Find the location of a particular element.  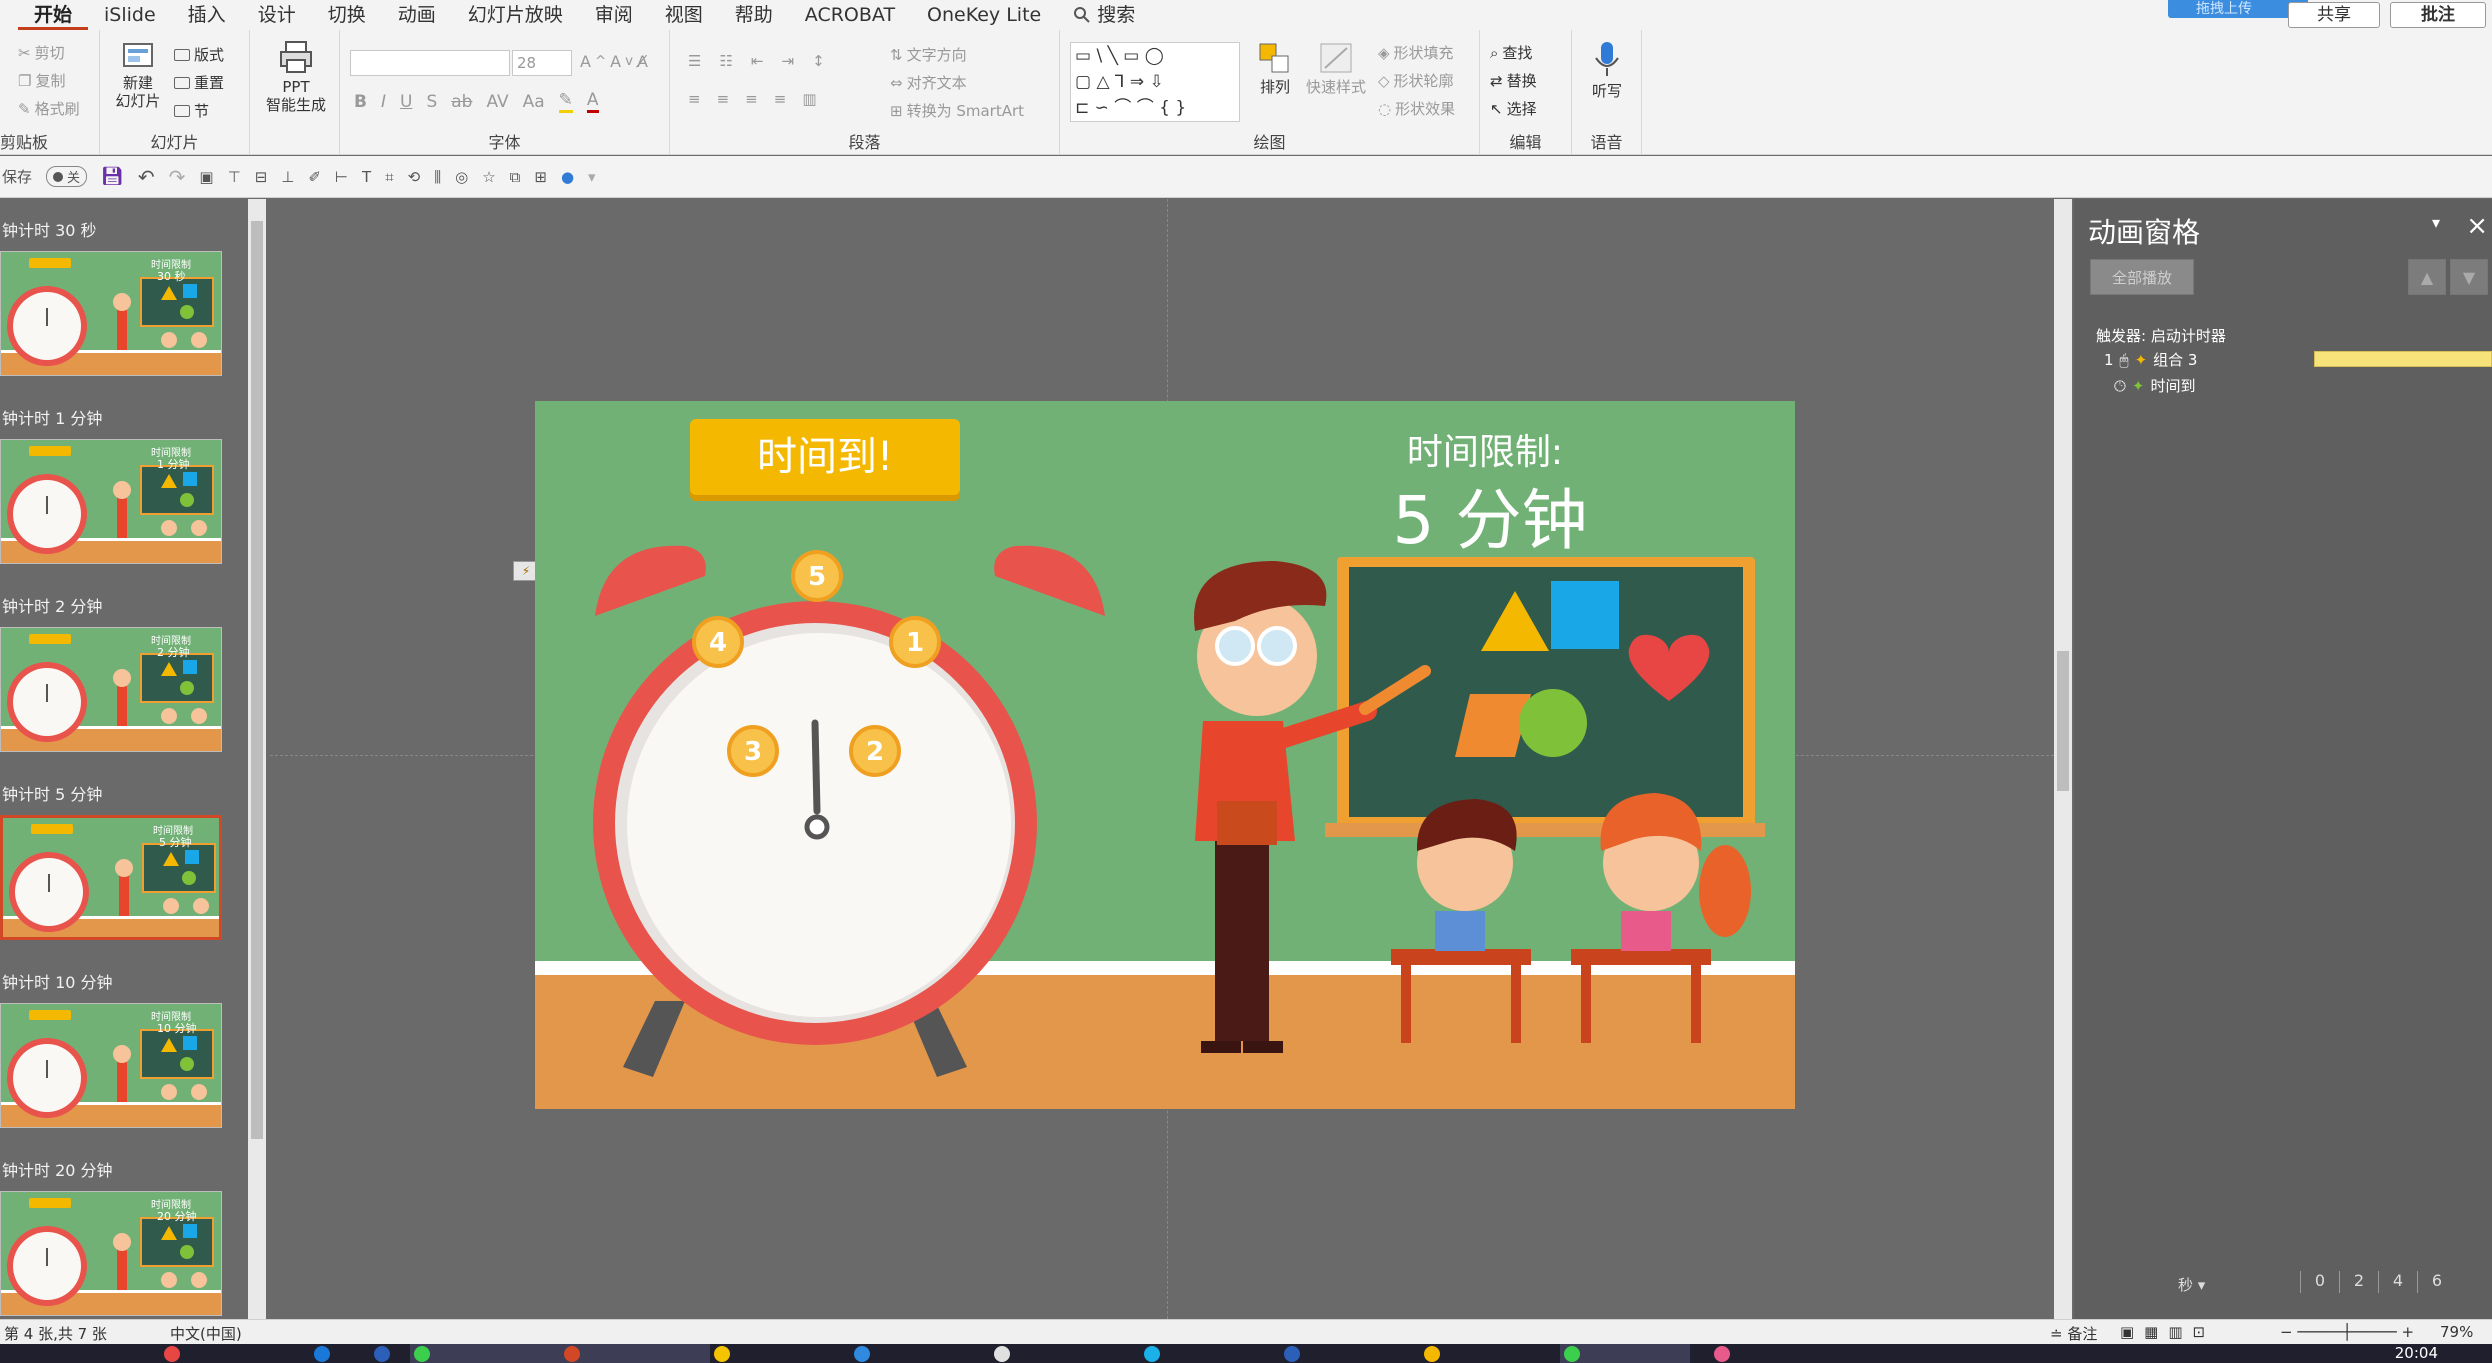

animation-item-timeup: 🕒︎ ✦ 时间到 is located at coordinates (2154, 385).